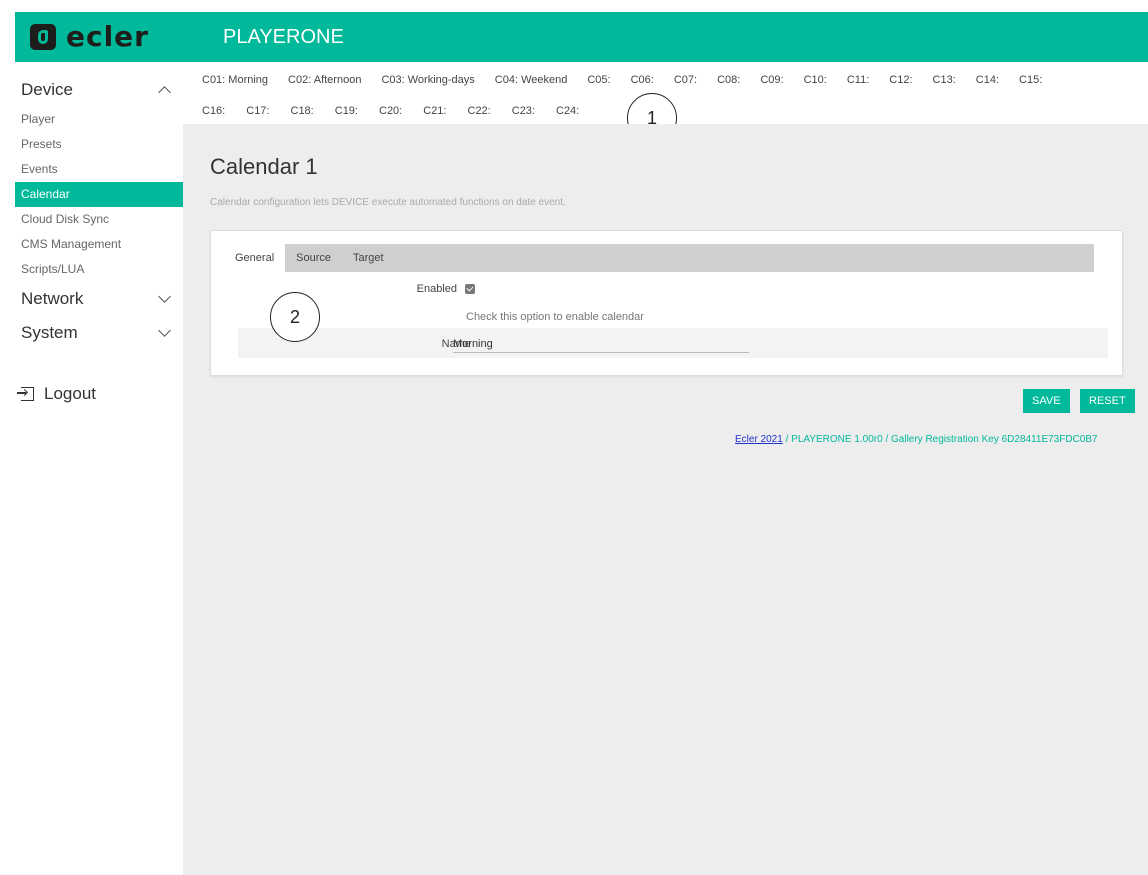 This screenshot has width=1148, height=875. I want to click on tab-source: Source, so click(313, 258).